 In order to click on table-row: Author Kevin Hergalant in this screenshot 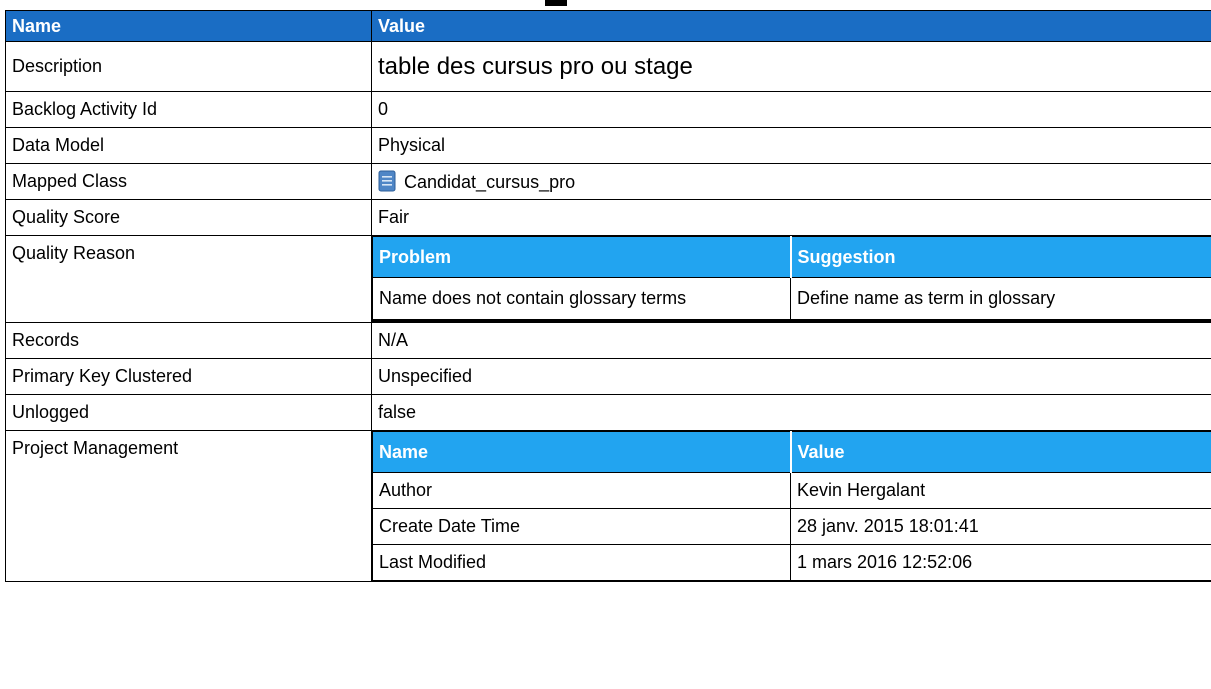, I will do `click(791, 490)`.